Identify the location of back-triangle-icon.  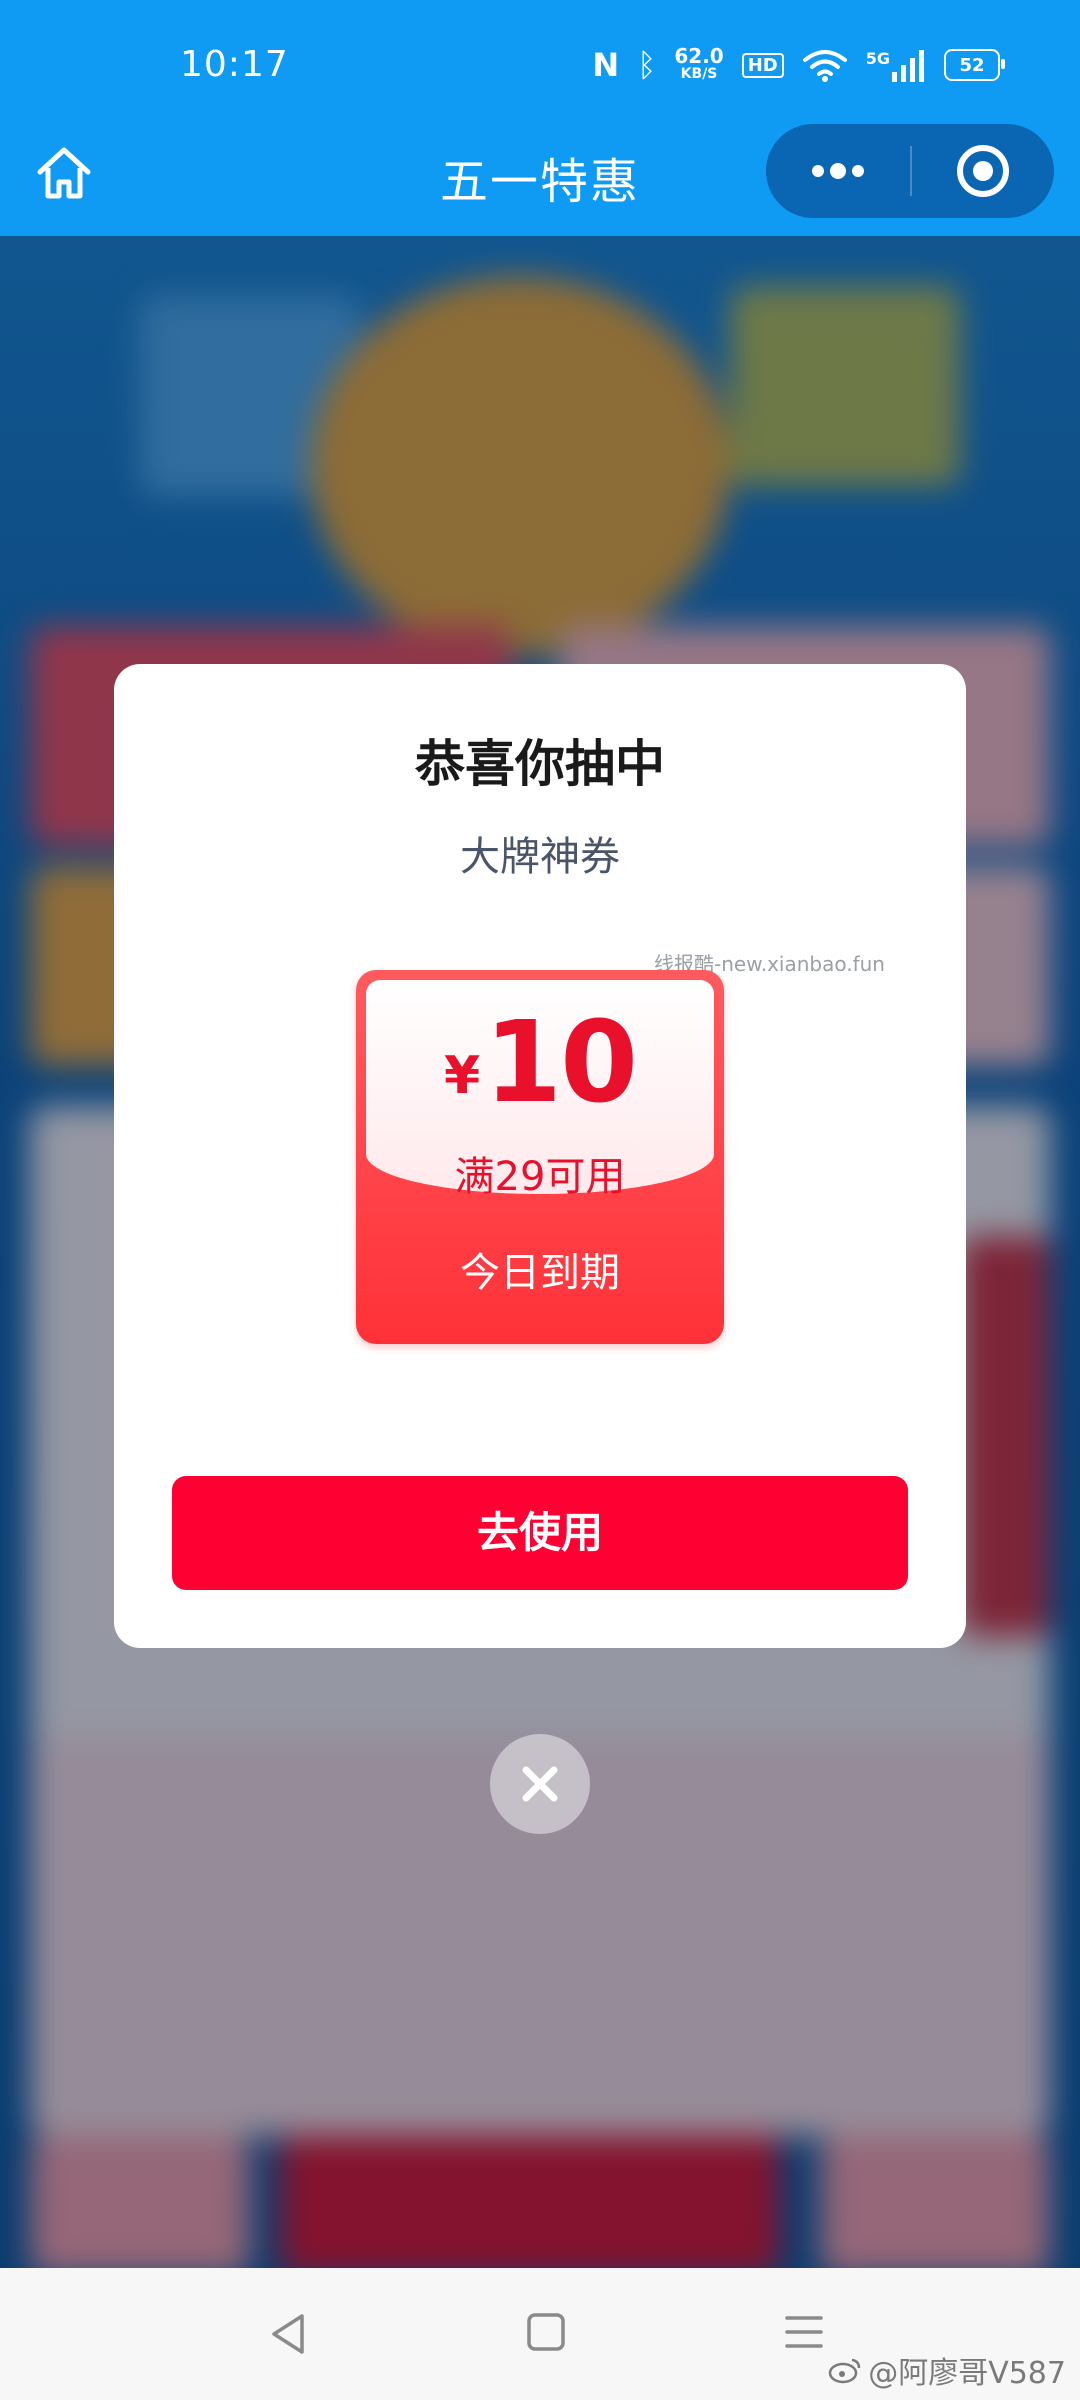
(288, 2334).